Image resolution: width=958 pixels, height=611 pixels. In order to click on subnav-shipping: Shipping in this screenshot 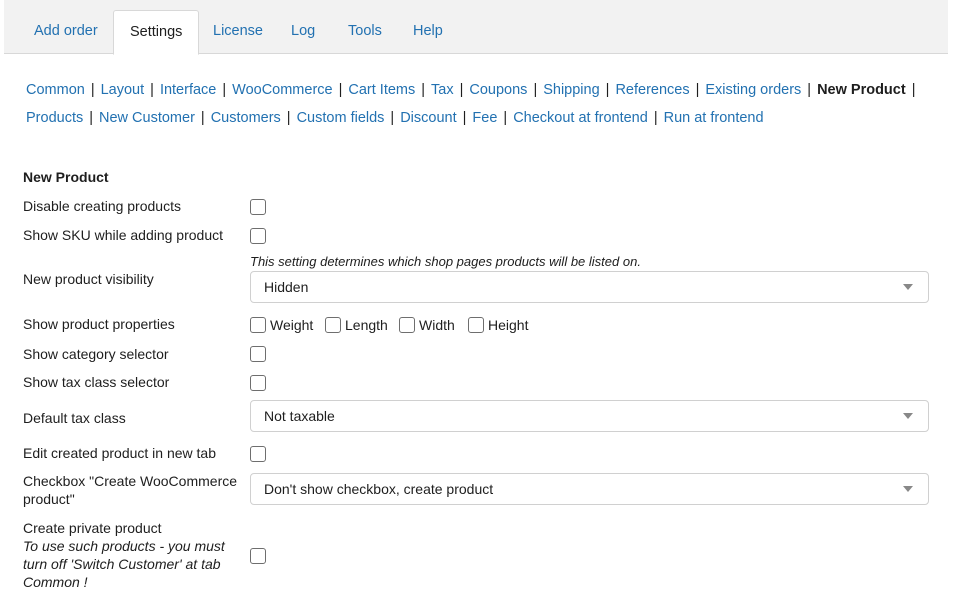, I will do `click(571, 90)`.